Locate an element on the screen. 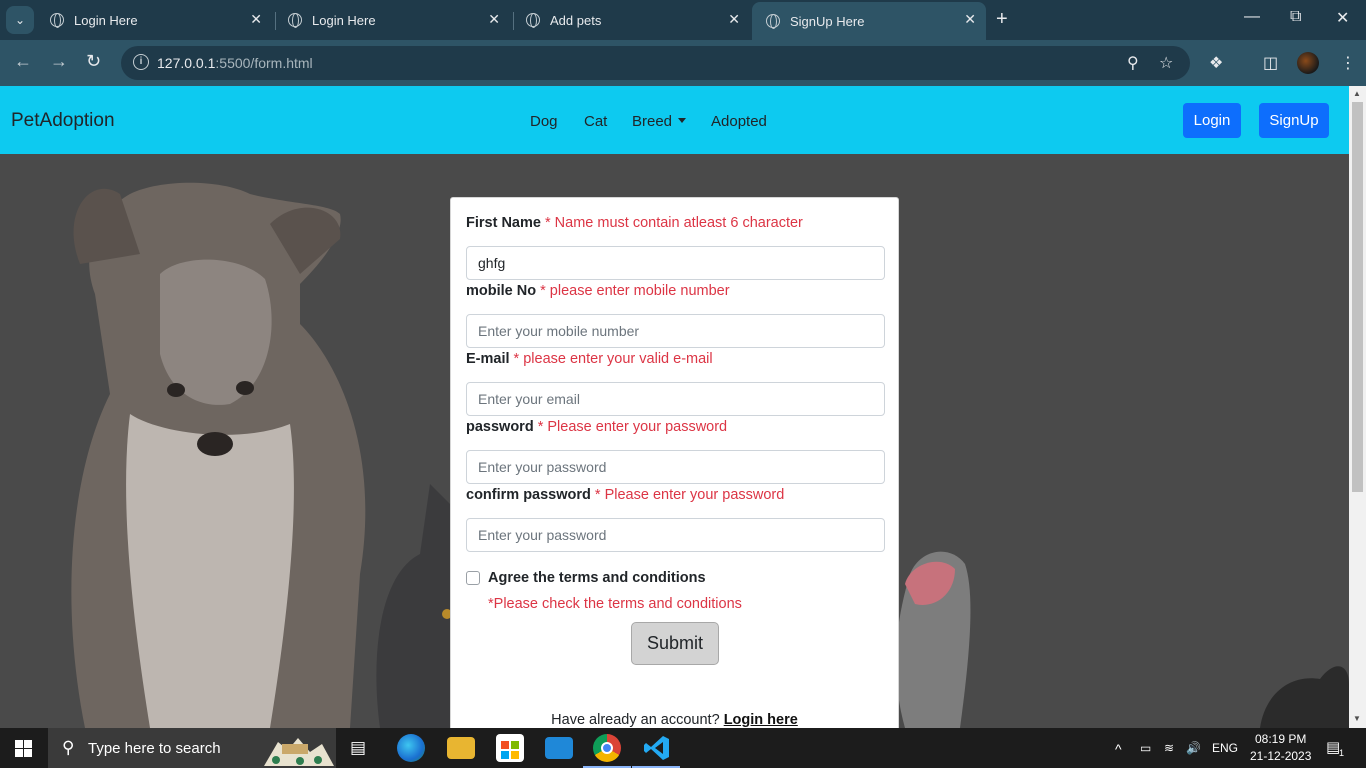  side-panel-icon: ◫ is located at coordinates (1270, 63).